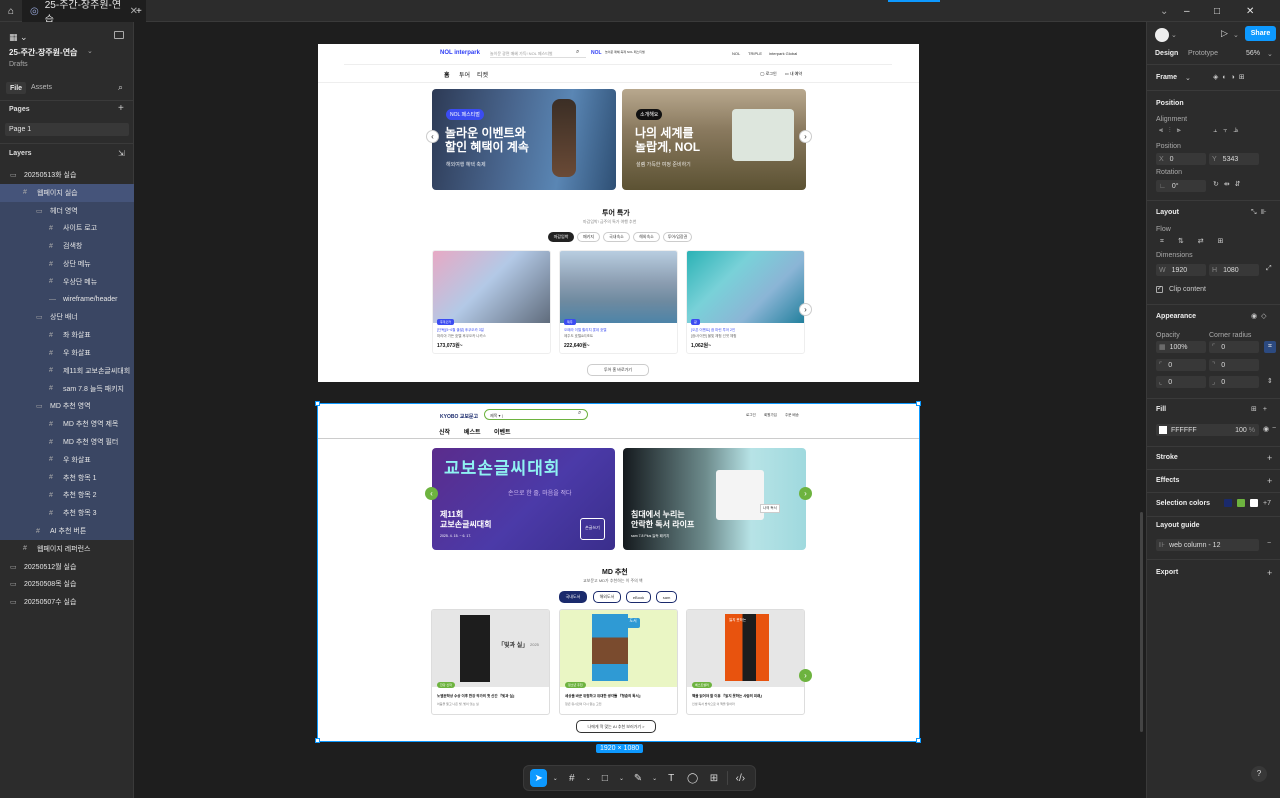 The height and width of the screenshot is (798, 1280). Describe the element at coordinates (67, 406) in the screenshot. I see `layer-item: ▭ MD 추천 영역` at that location.